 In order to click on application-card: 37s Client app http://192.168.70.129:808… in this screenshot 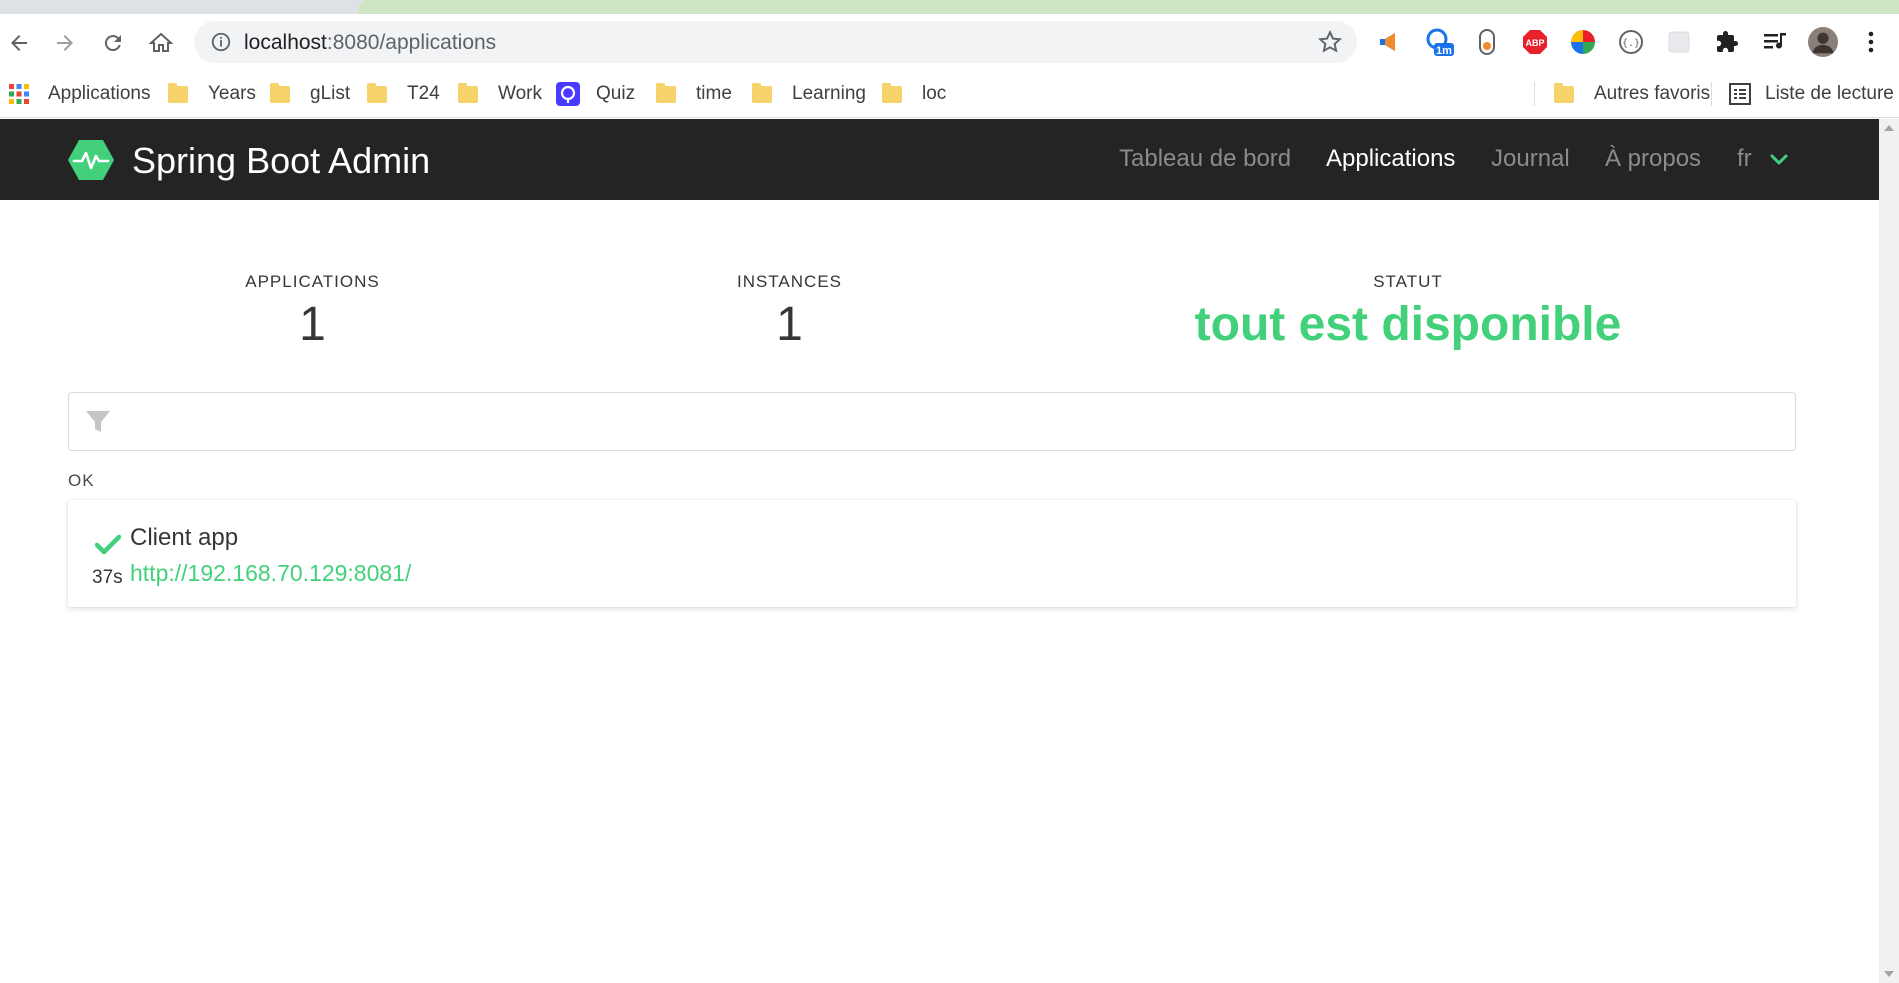, I will do `click(932, 553)`.